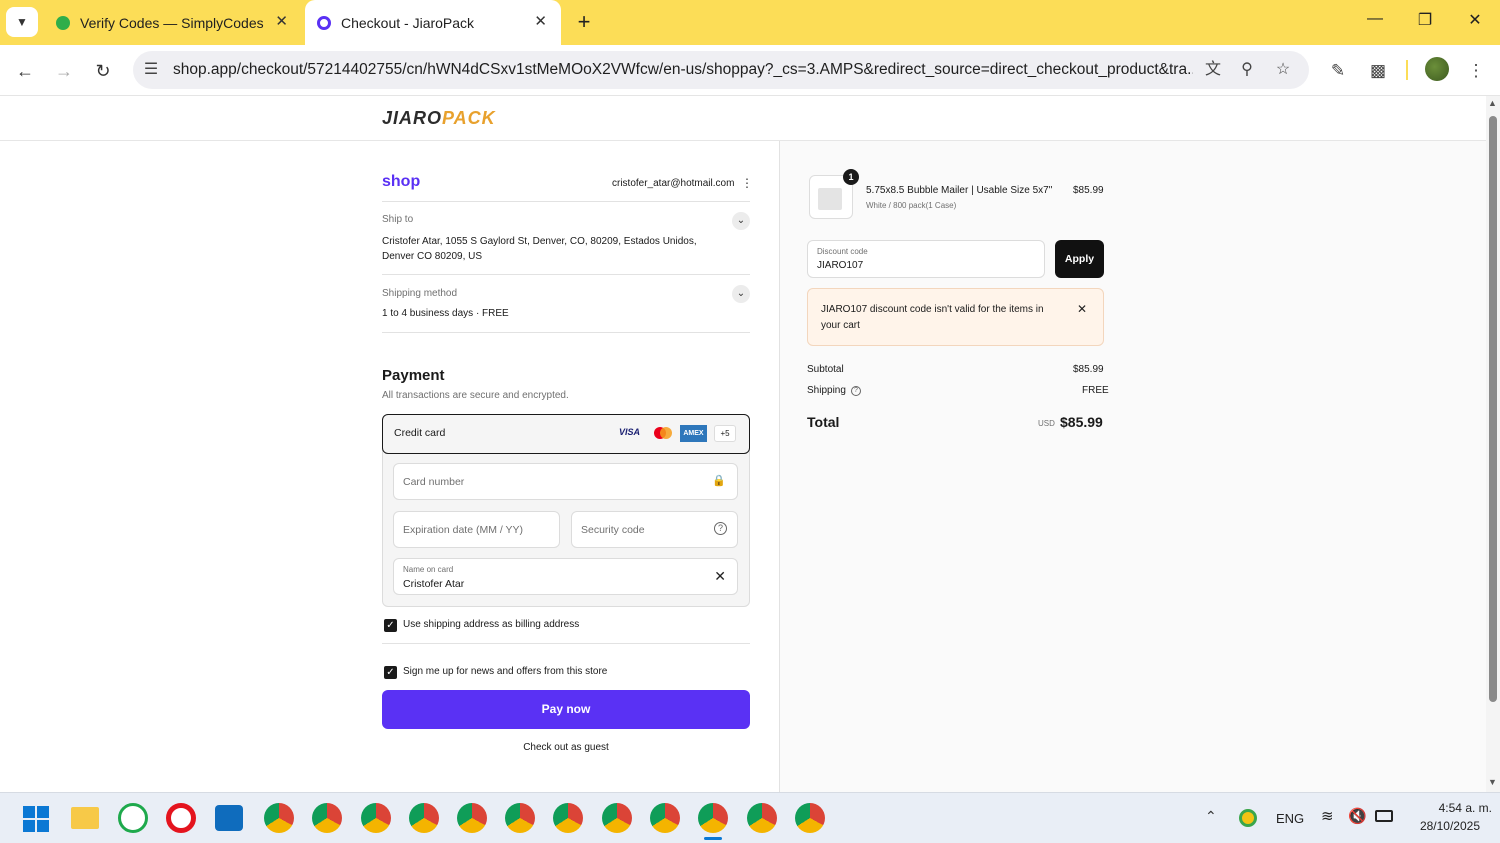  Describe the element at coordinates (1247, 70) in the screenshot. I see `zoom-icon: ⚲` at that location.